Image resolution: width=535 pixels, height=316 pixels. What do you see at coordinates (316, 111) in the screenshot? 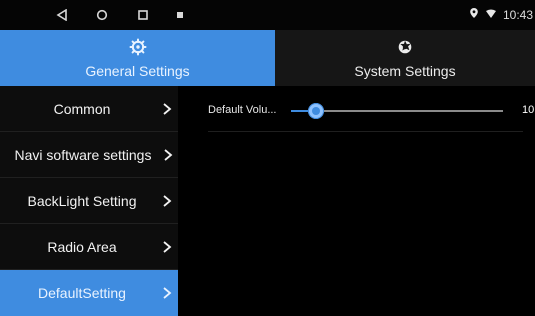
I see `default-volume-slider-thumb` at bounding box center [316, 111].